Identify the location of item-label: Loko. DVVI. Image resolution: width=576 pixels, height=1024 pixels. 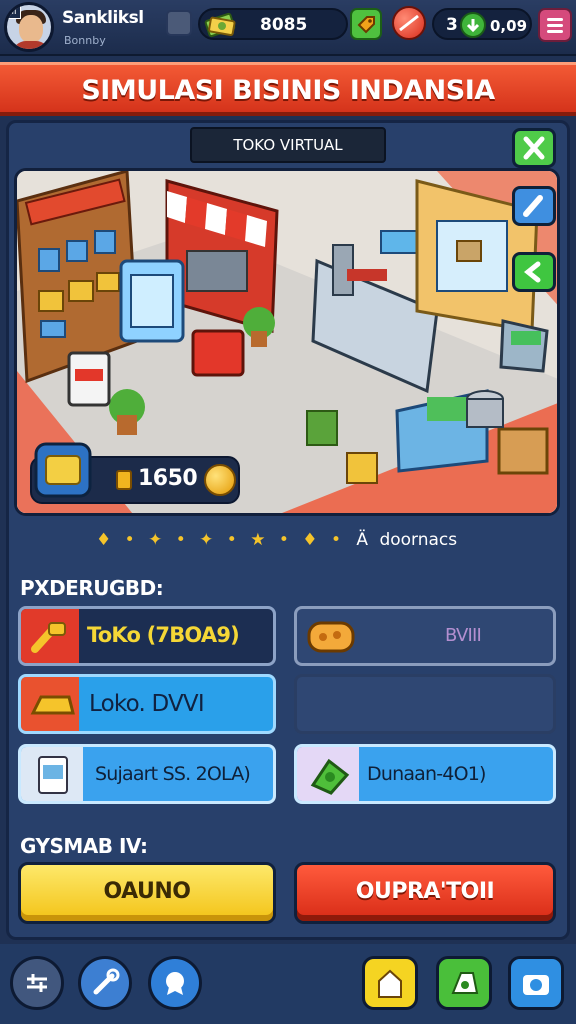
(147, 704).